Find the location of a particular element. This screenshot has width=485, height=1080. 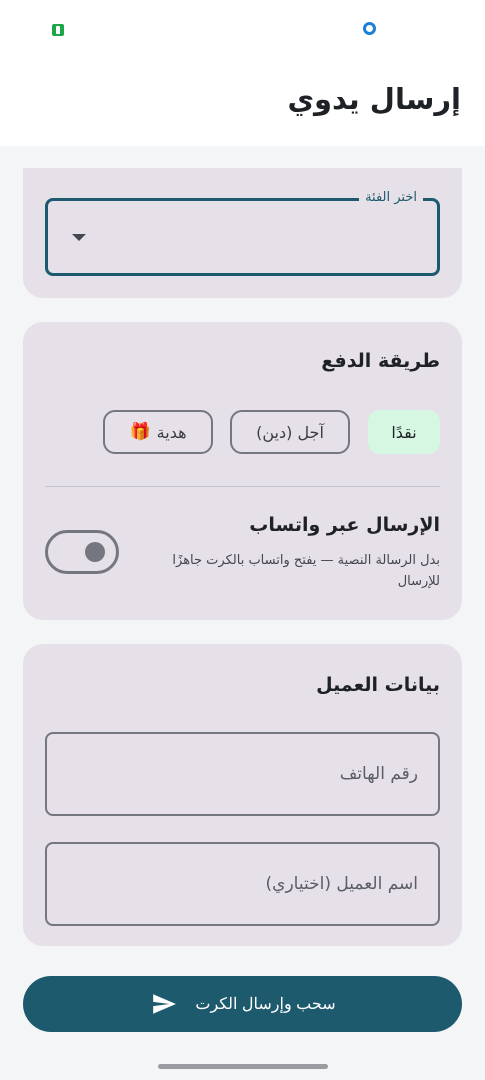

whatsapp-toggle is located at coordinates (82, 552).